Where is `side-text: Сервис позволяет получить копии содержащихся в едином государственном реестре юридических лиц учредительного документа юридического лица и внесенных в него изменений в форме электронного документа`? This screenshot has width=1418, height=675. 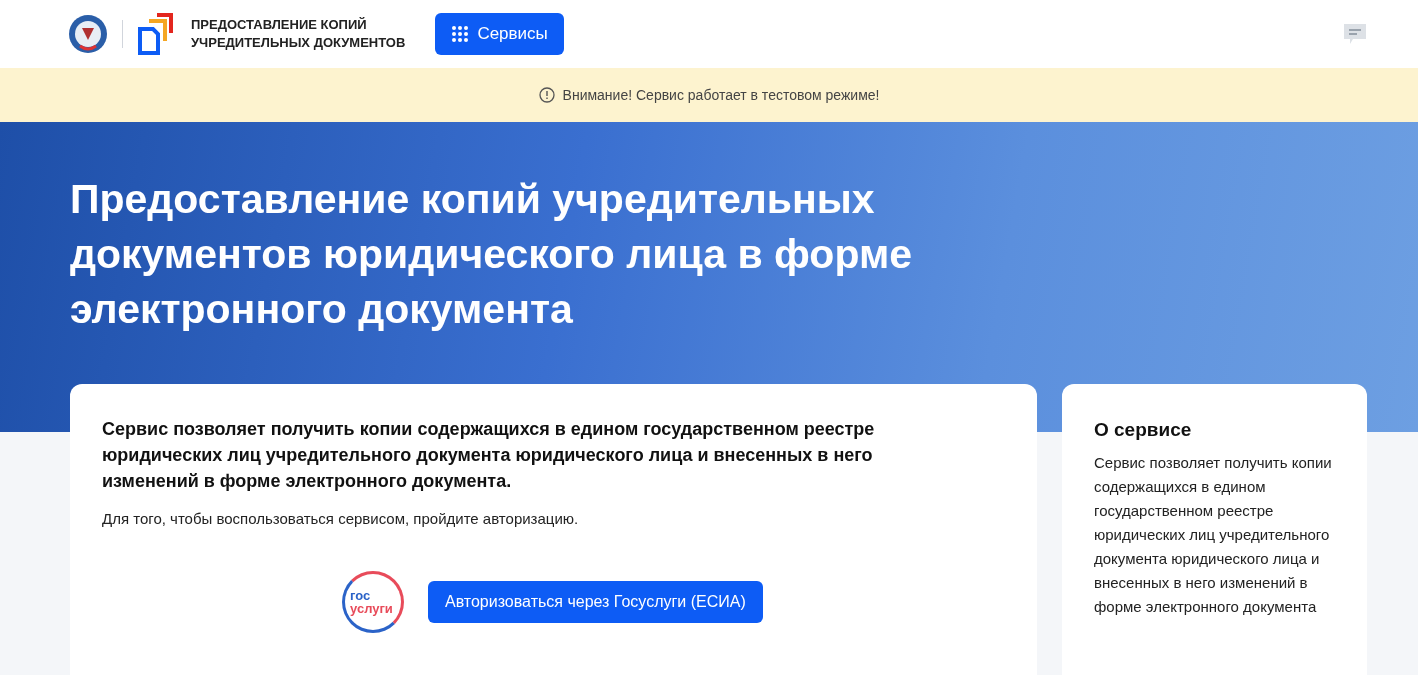
side-text: Сервис позволяет получить копии содержащихся в едином государственном реестре юридических лиц учредительного документа юридического лица и внесенных в него изменений в форме электронного документа is located at coordinates (1213, 534).